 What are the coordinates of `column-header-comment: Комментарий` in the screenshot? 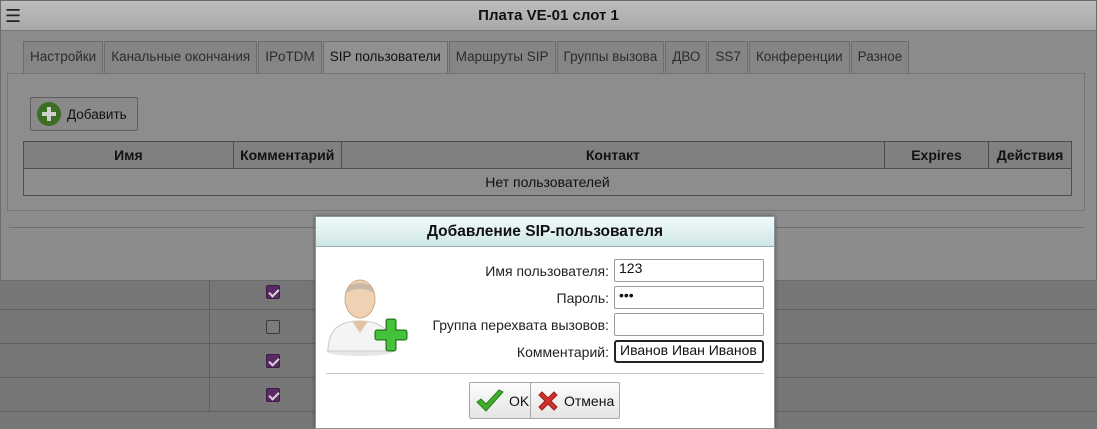 It's located at (287, 155).